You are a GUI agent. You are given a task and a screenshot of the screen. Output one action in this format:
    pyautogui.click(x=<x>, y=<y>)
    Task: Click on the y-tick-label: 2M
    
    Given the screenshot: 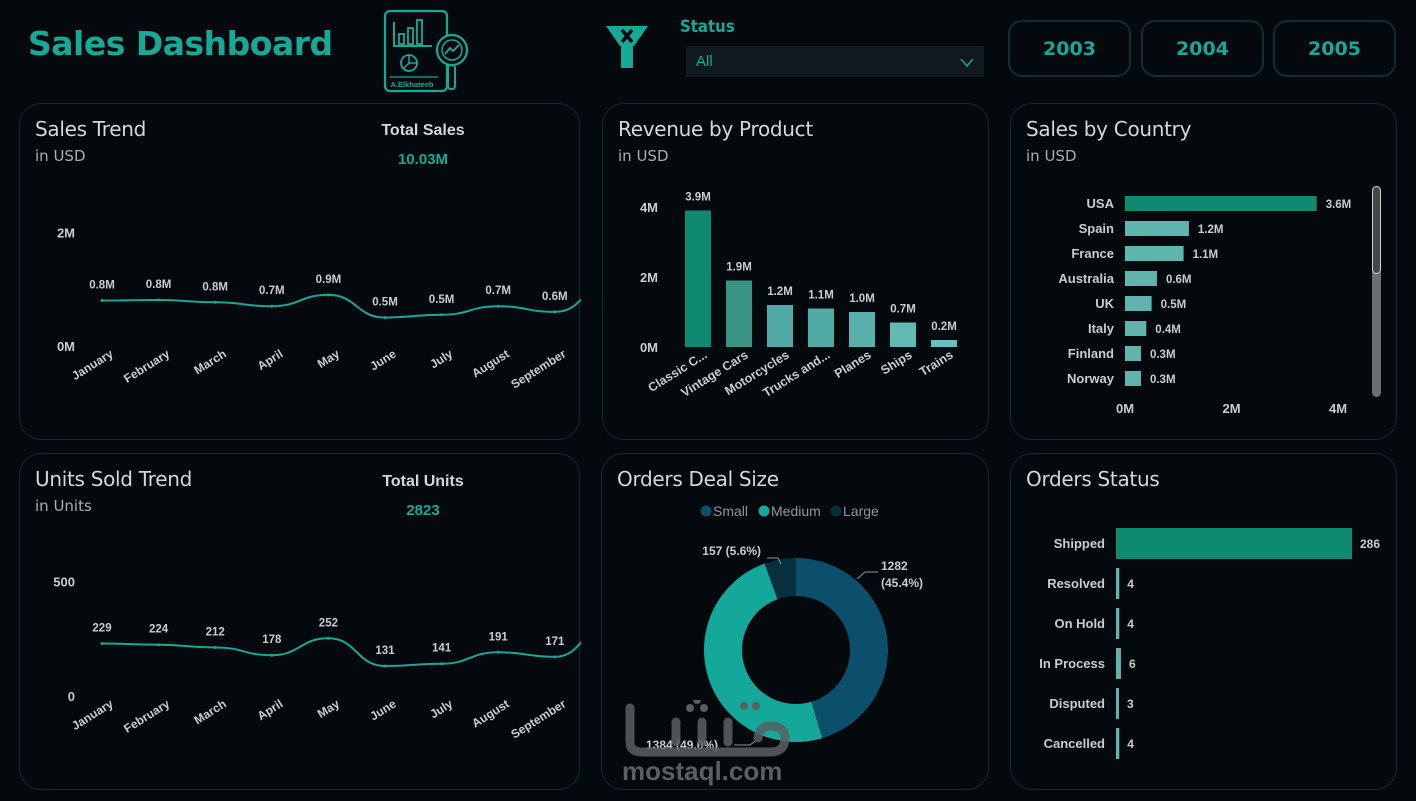 What is the action you would take?
    pyautogui.click(x=649, y=277)
    